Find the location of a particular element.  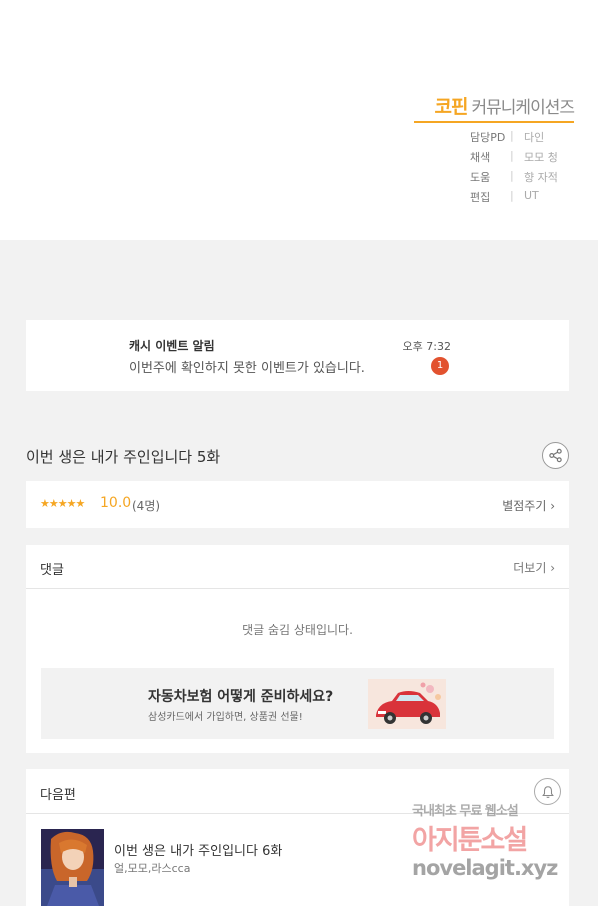

insurance-ad-banner: 자동차보험 어떻게 준비하세요? 삼성카드에서 가입하면, 상품권 선물! is located at coordinates (297, 703).